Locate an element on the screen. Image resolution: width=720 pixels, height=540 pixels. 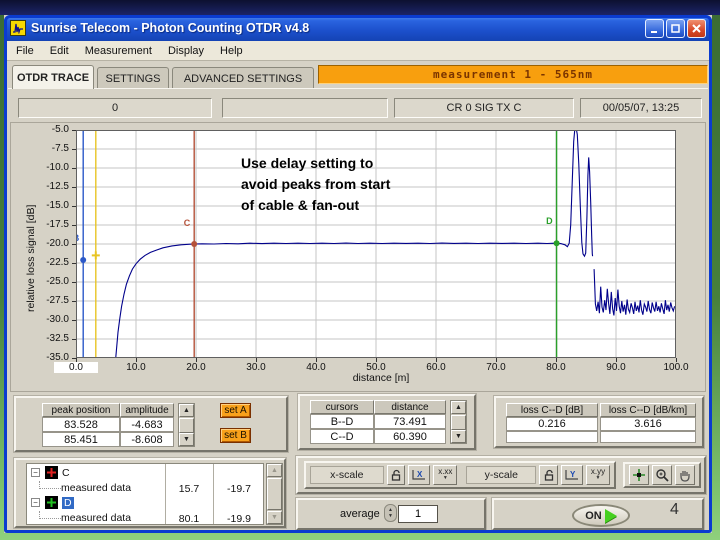
cursor-marker-D is located at coordinates (556, 243).